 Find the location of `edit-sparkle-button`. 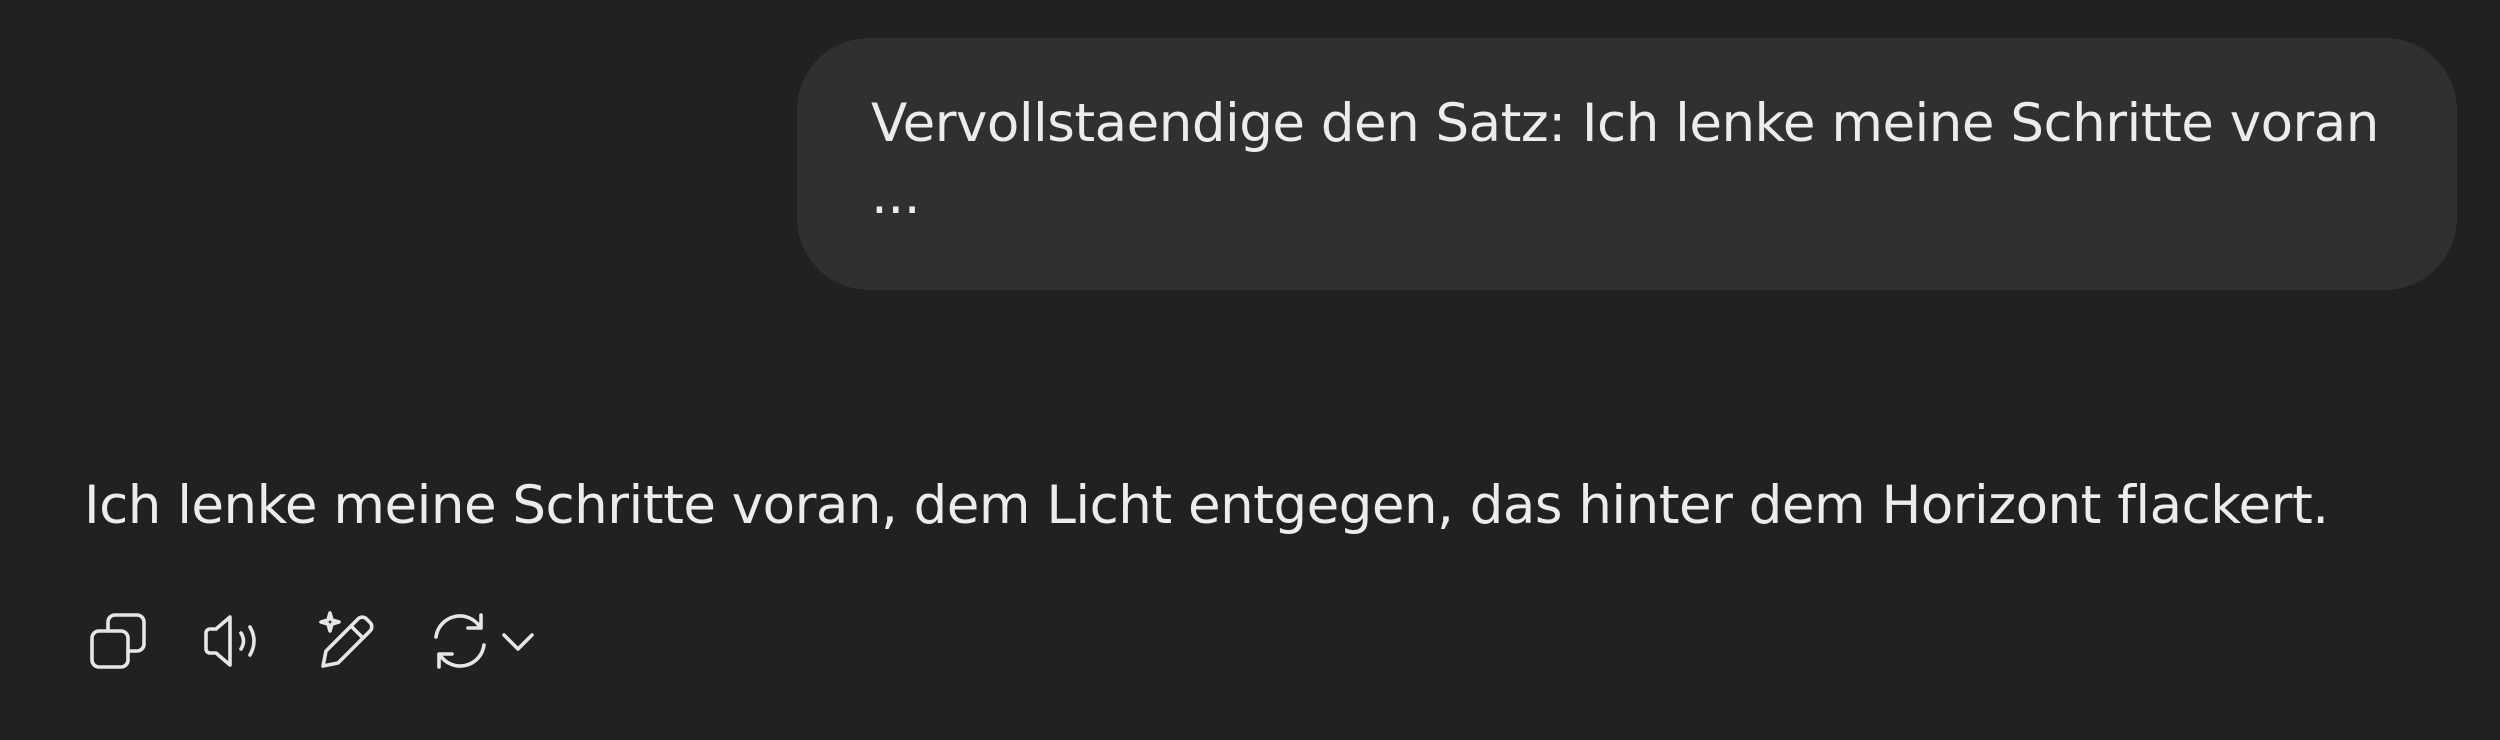

edit-sparkle-button is located at coordinates (346, 641).